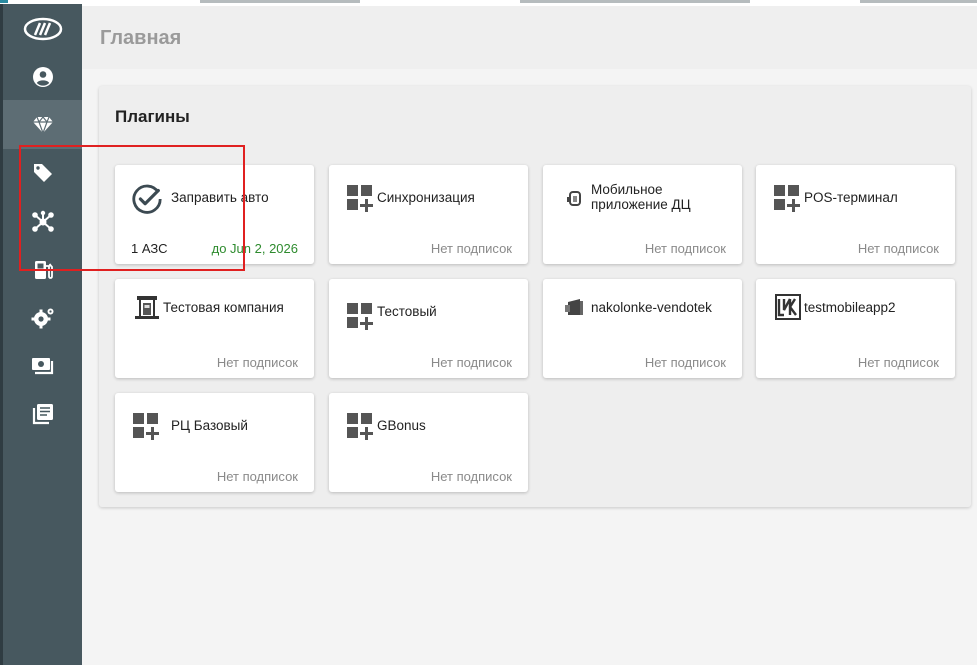  I want to click on sidebar-item-tags, so click(42, 172).